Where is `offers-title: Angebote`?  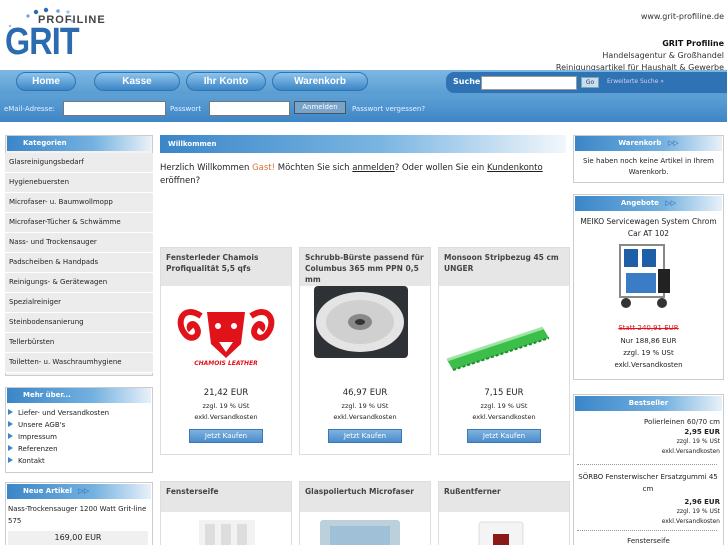
offers-title: Angebote is located at coordinates (639, 203).